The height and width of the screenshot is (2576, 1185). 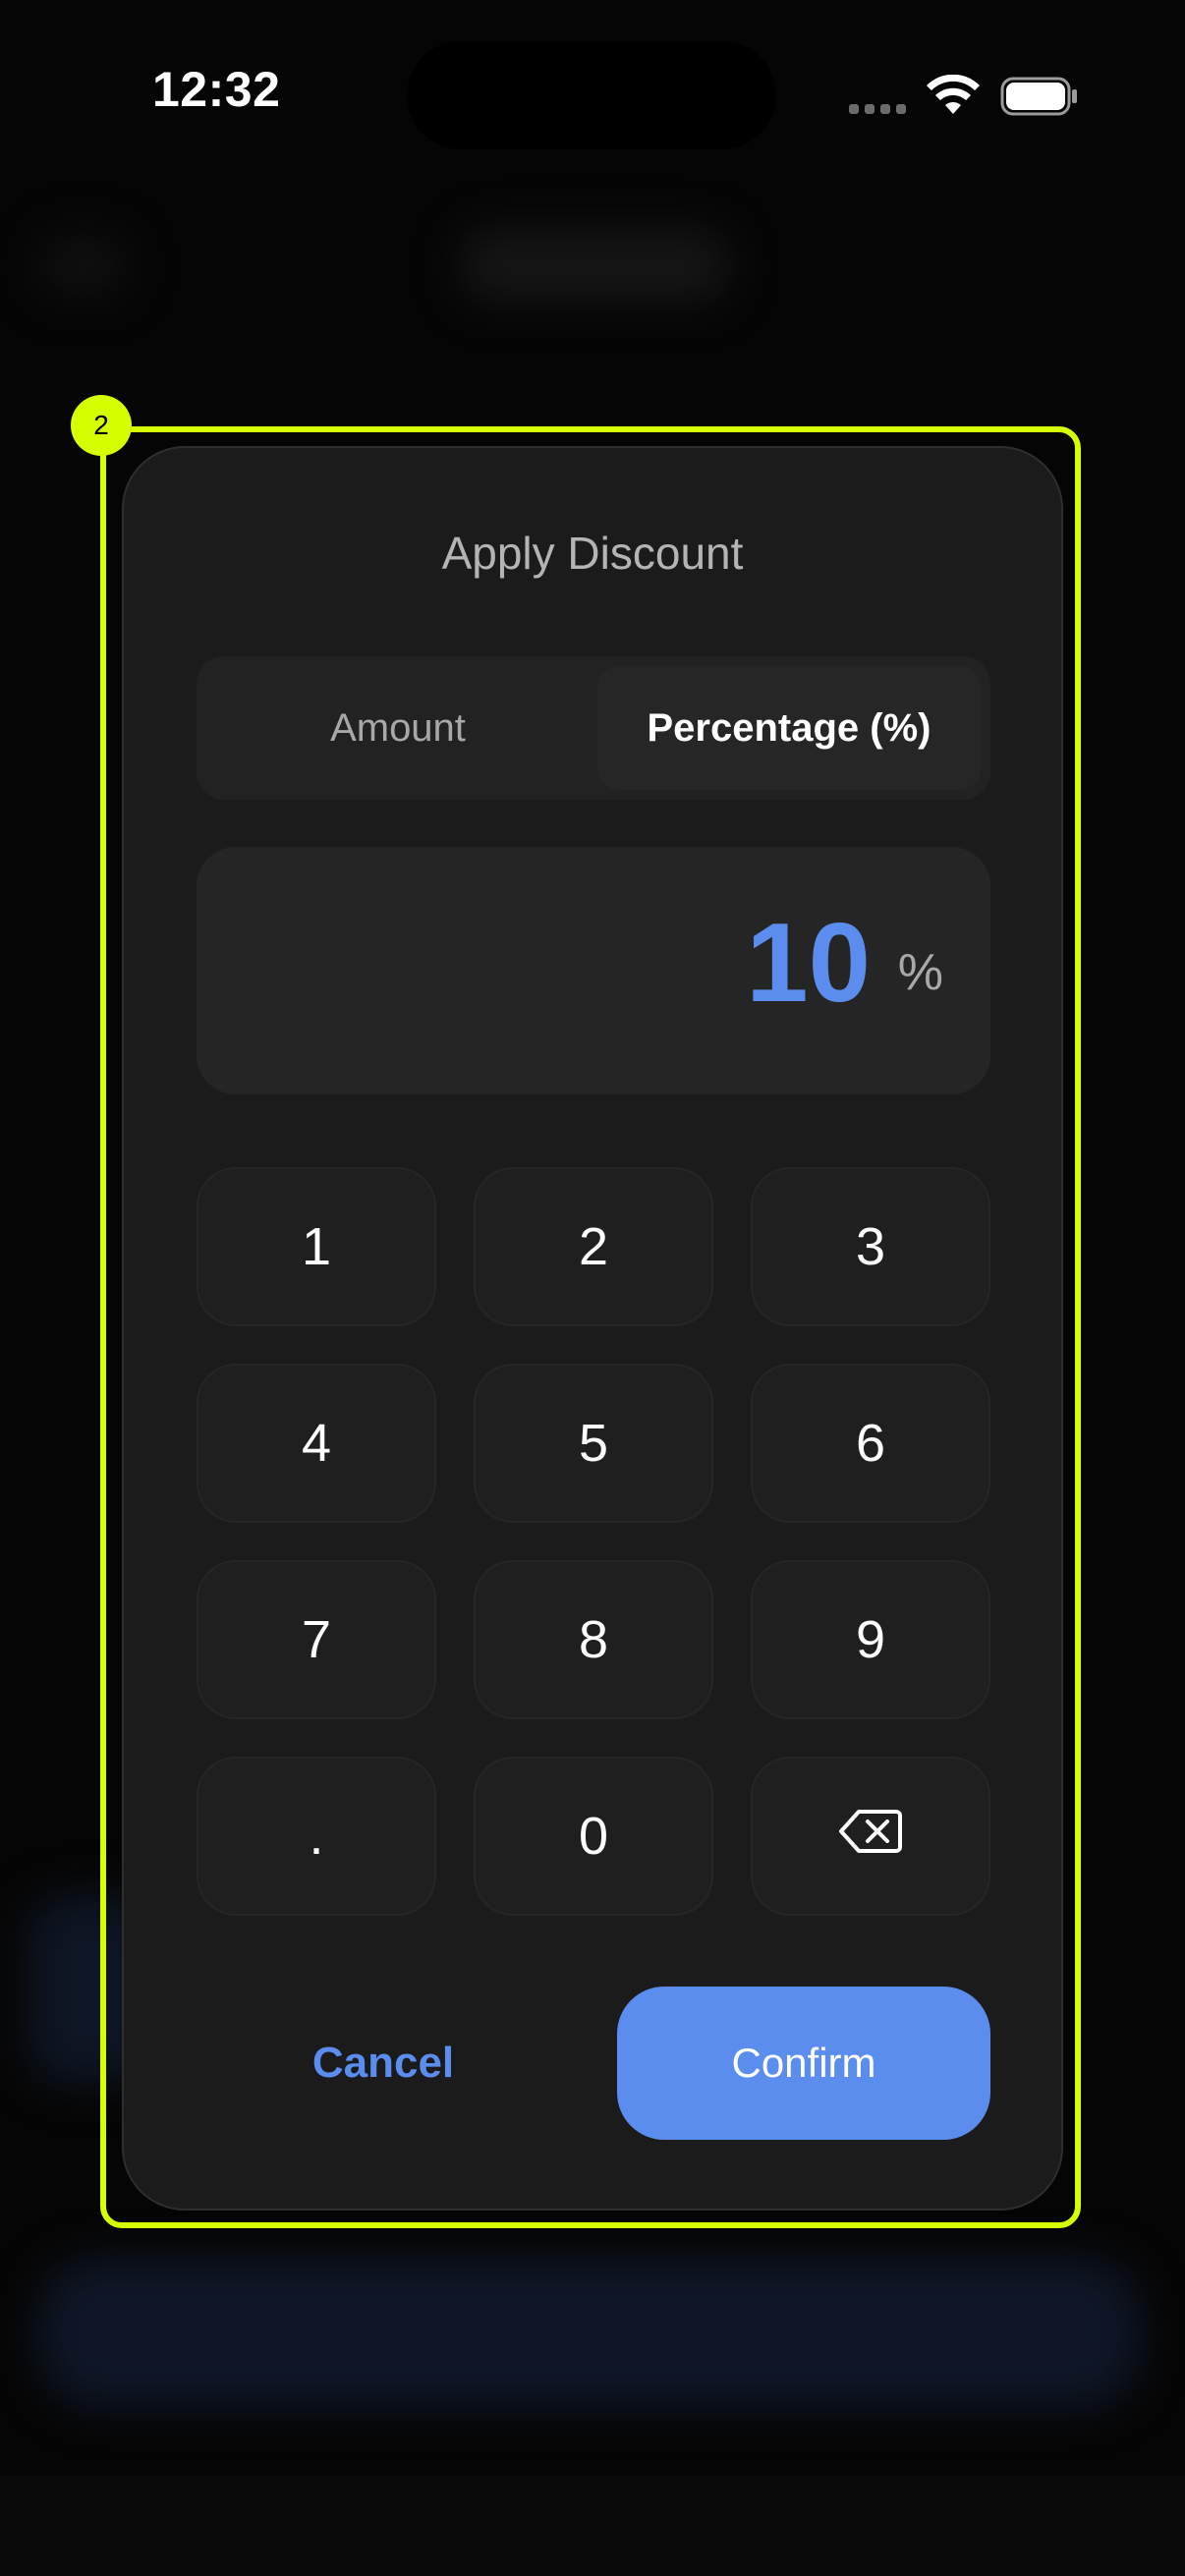 What do you see at coordinates (920, 972) in the screenshot?
I see `discount-unit: %` at bounding box center [920, 972].